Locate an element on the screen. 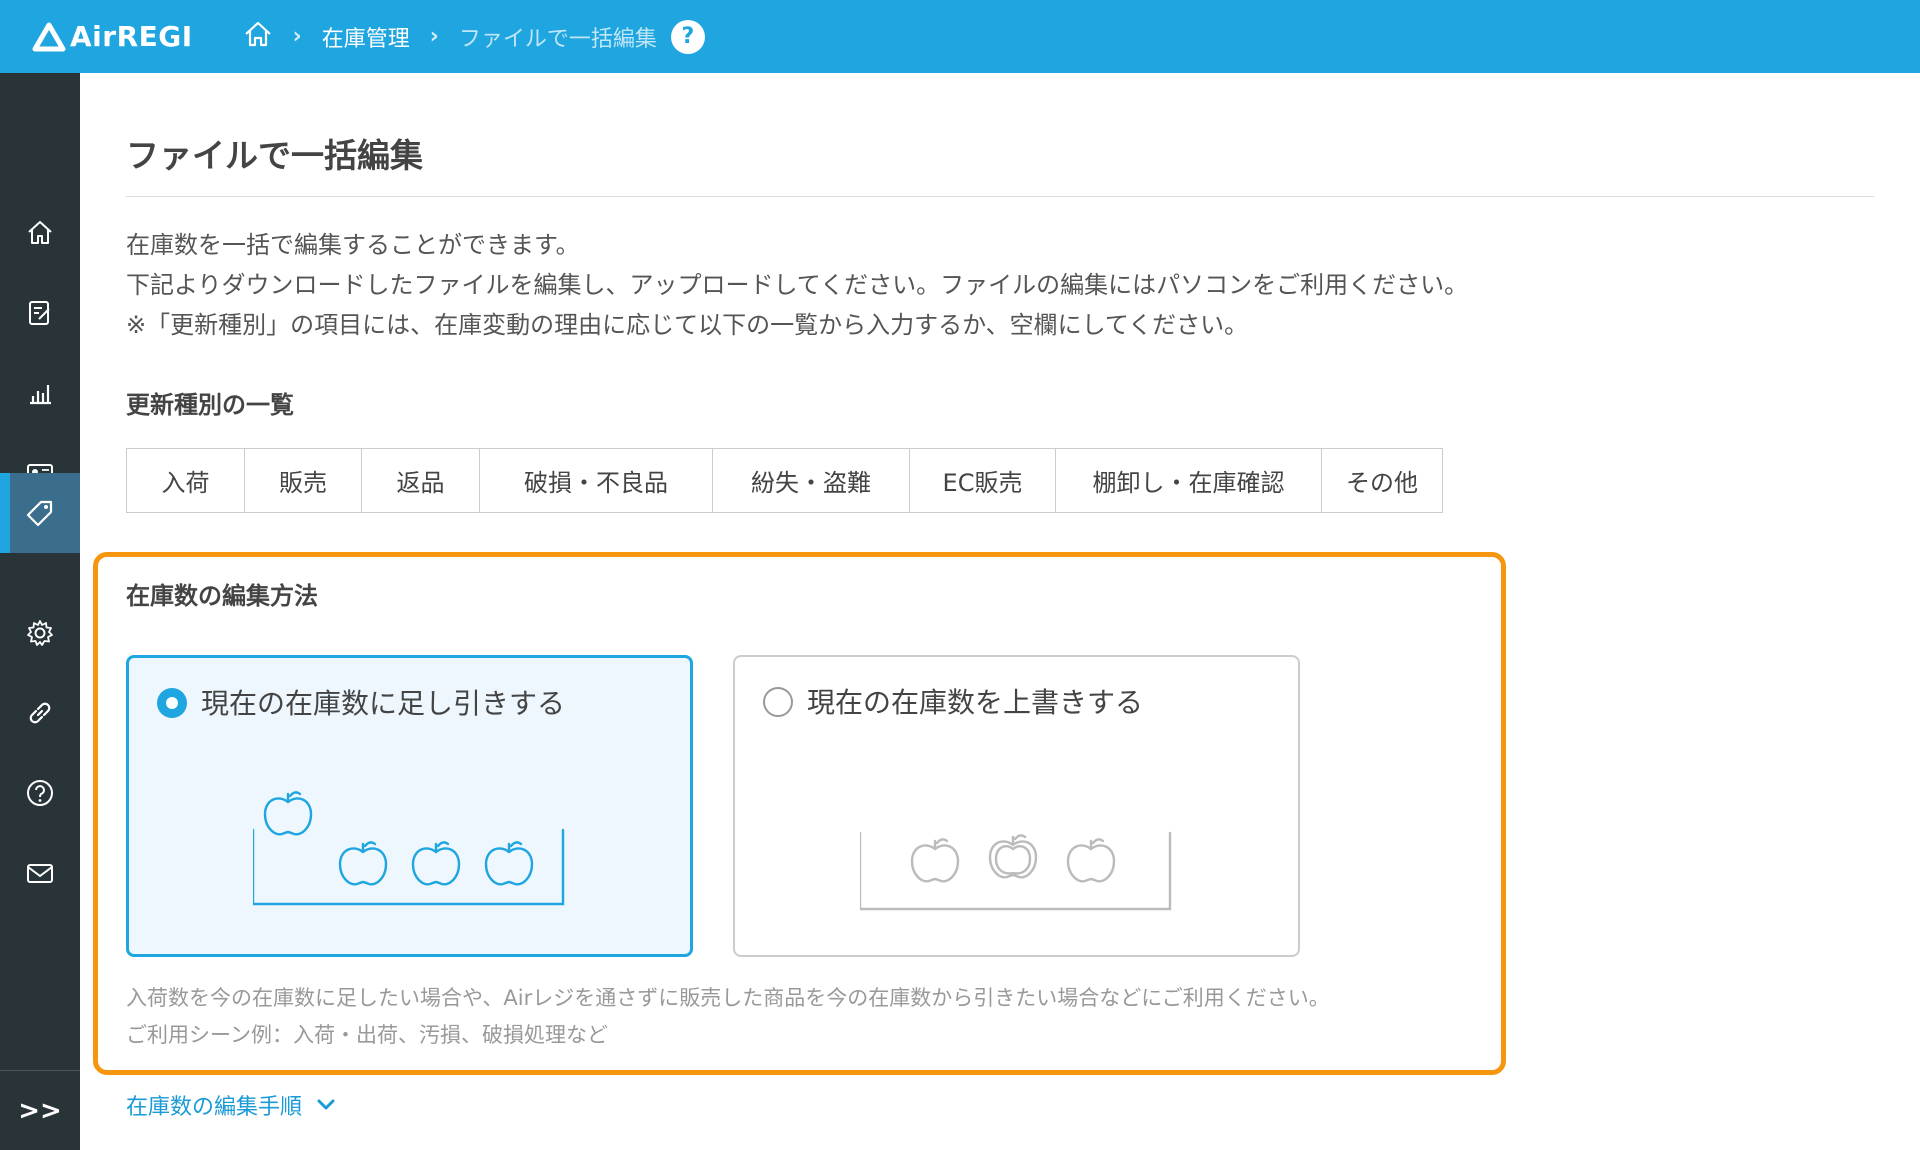 The image size is (1920, 1150). option-label: 現在の在庫数を上書きする is located at coordinates (975, 702).